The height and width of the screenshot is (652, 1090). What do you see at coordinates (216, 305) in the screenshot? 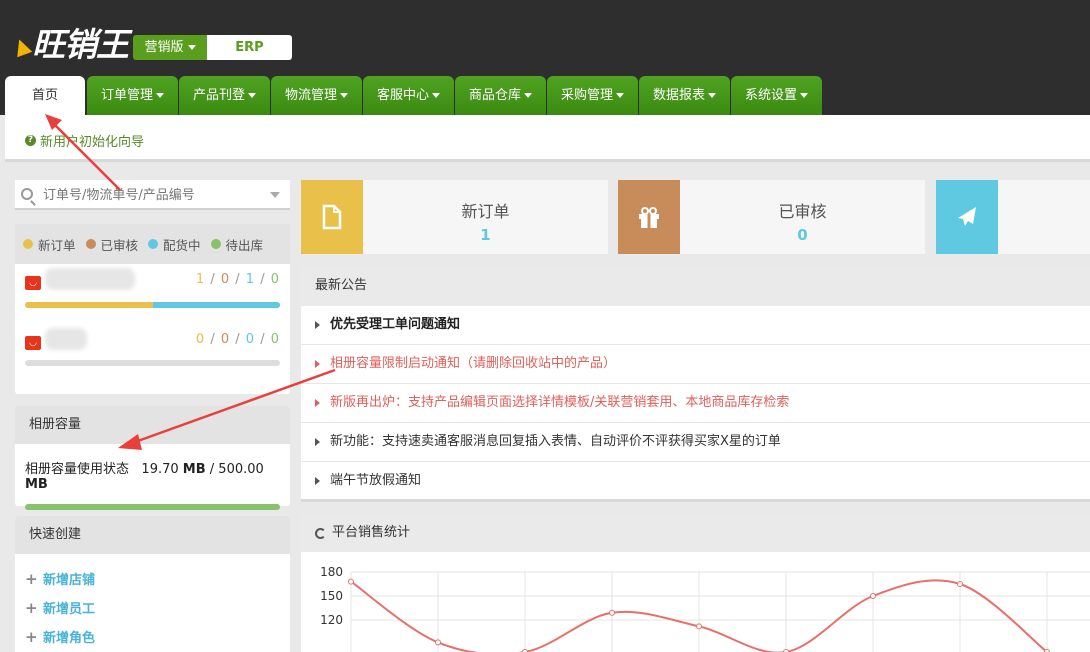
I see `progress-picking` at bounding box center [216, 305].